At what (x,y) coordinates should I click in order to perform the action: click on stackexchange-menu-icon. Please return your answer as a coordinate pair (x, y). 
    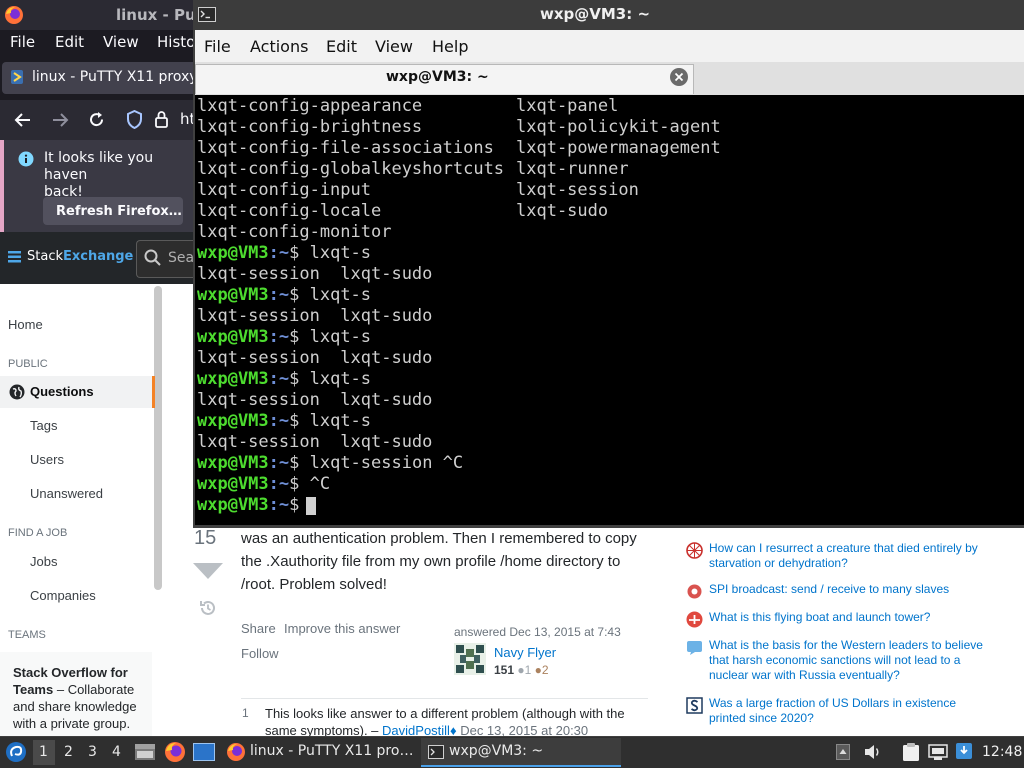
    Looking at the image, I should click on (14, 257).